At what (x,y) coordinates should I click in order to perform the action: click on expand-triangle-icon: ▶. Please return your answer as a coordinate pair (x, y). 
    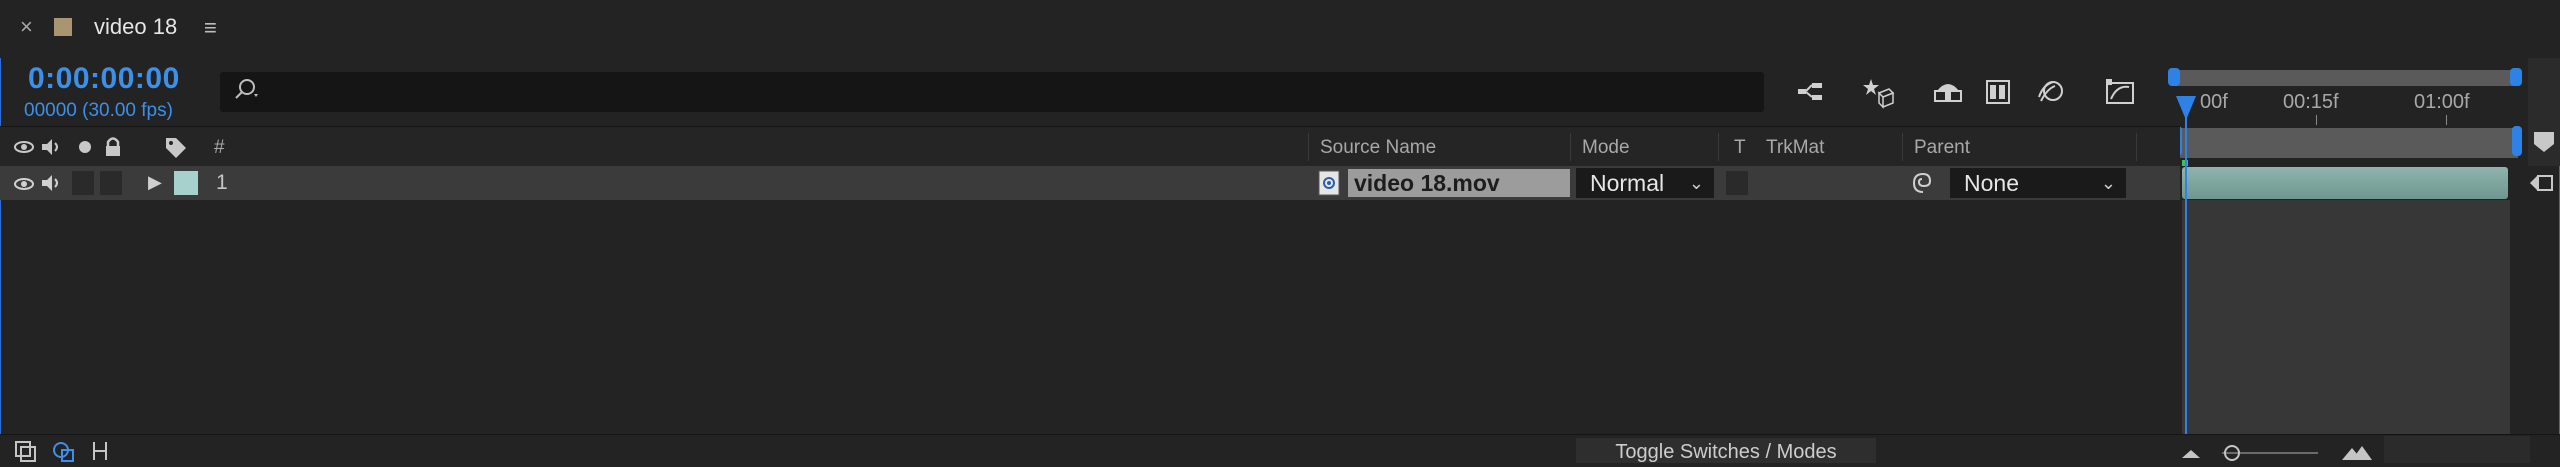
    Looking at the image, I should click on (155, 182).